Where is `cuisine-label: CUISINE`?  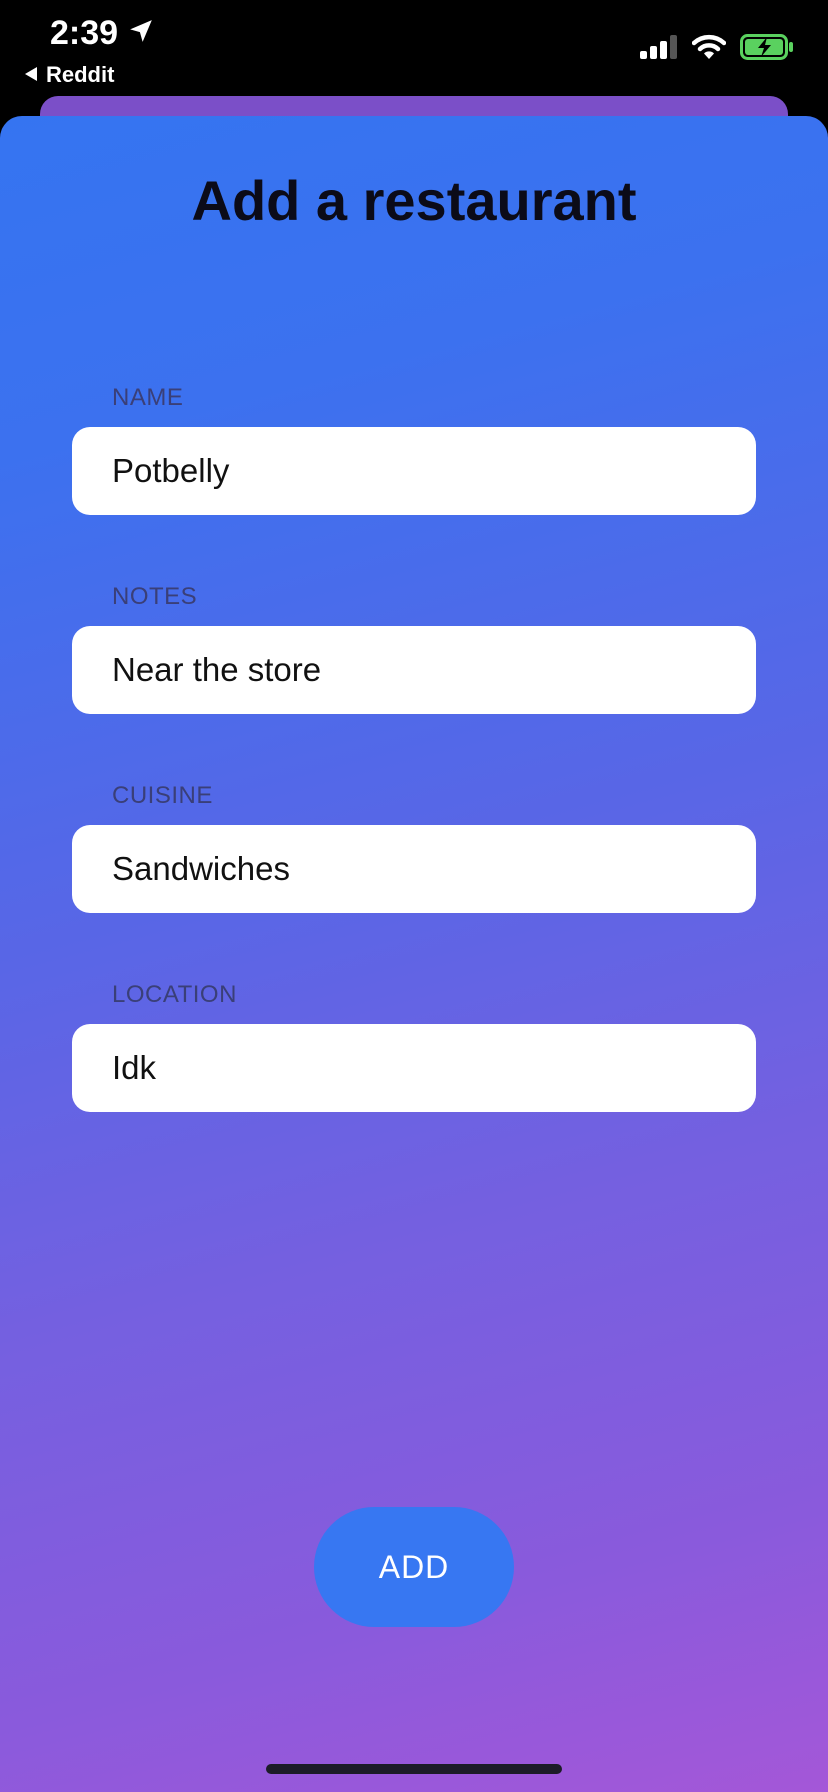
cuisine-label: CUISINE is located at coordinates (162, 795).